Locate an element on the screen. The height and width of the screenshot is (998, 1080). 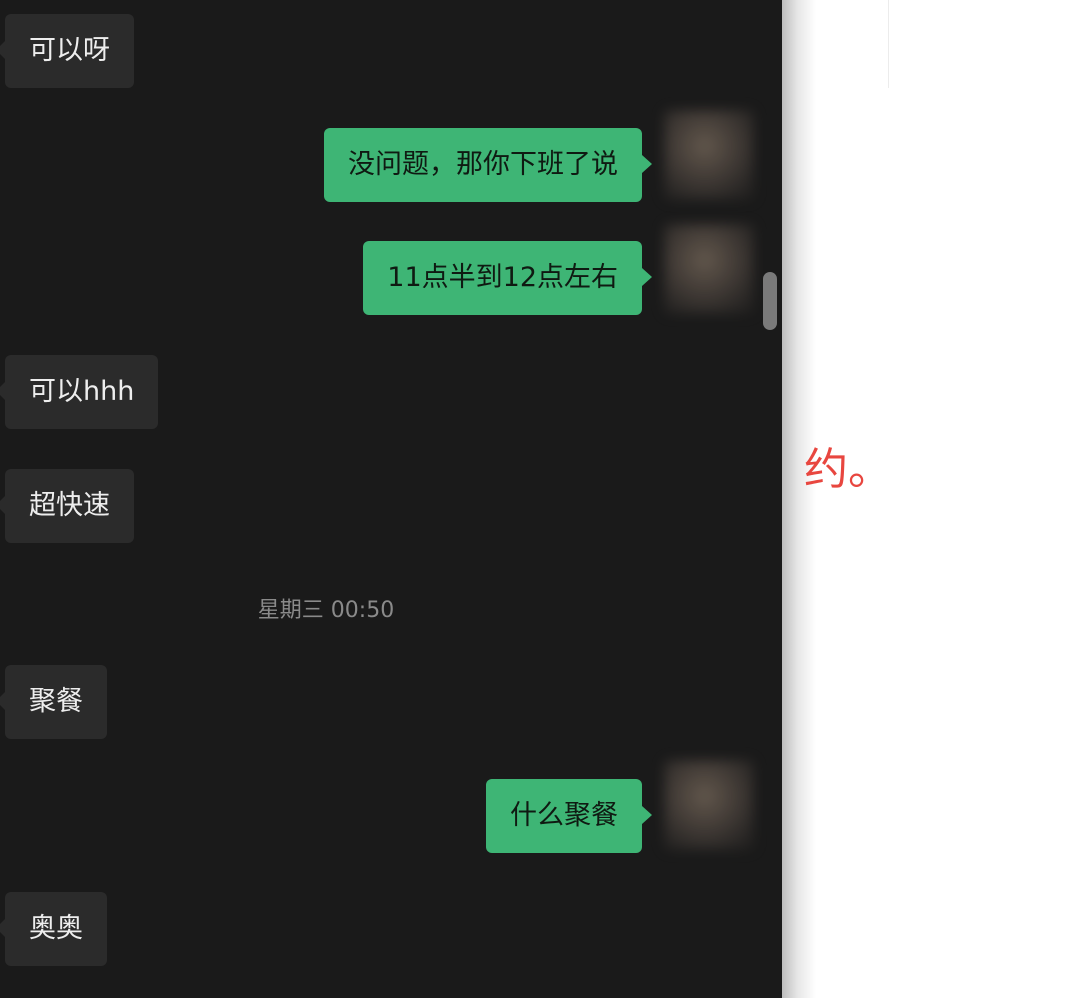
message-text: 聚餐 is located at coordinates (56, 701).